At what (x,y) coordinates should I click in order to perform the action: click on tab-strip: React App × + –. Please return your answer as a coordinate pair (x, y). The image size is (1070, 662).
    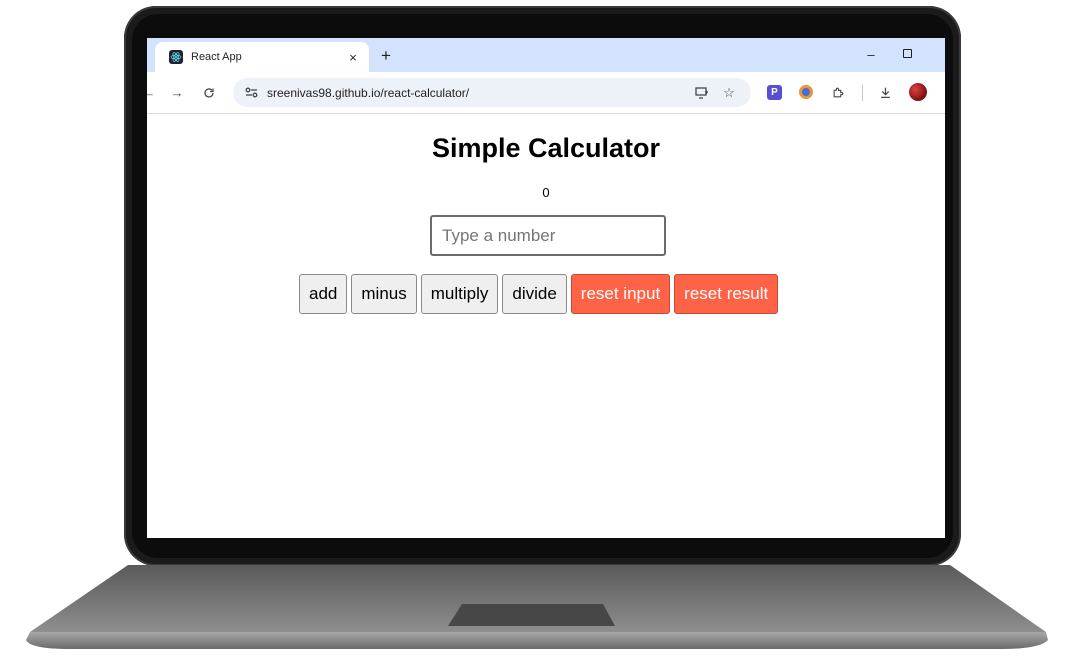
    Looking at the image, I should click on (546, 55).